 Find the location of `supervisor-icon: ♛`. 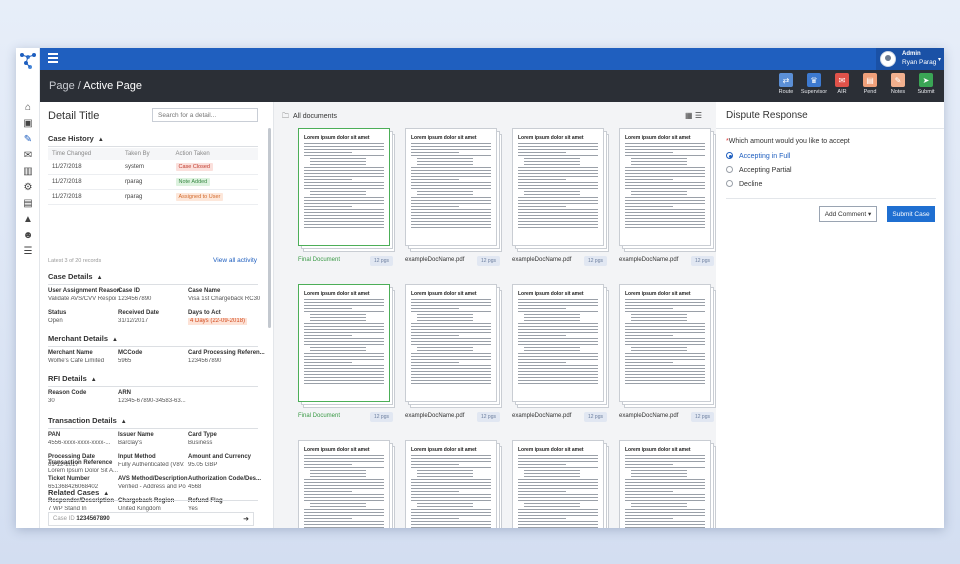

supervisor-icon: ♛ is located at coordinates (814, 80).